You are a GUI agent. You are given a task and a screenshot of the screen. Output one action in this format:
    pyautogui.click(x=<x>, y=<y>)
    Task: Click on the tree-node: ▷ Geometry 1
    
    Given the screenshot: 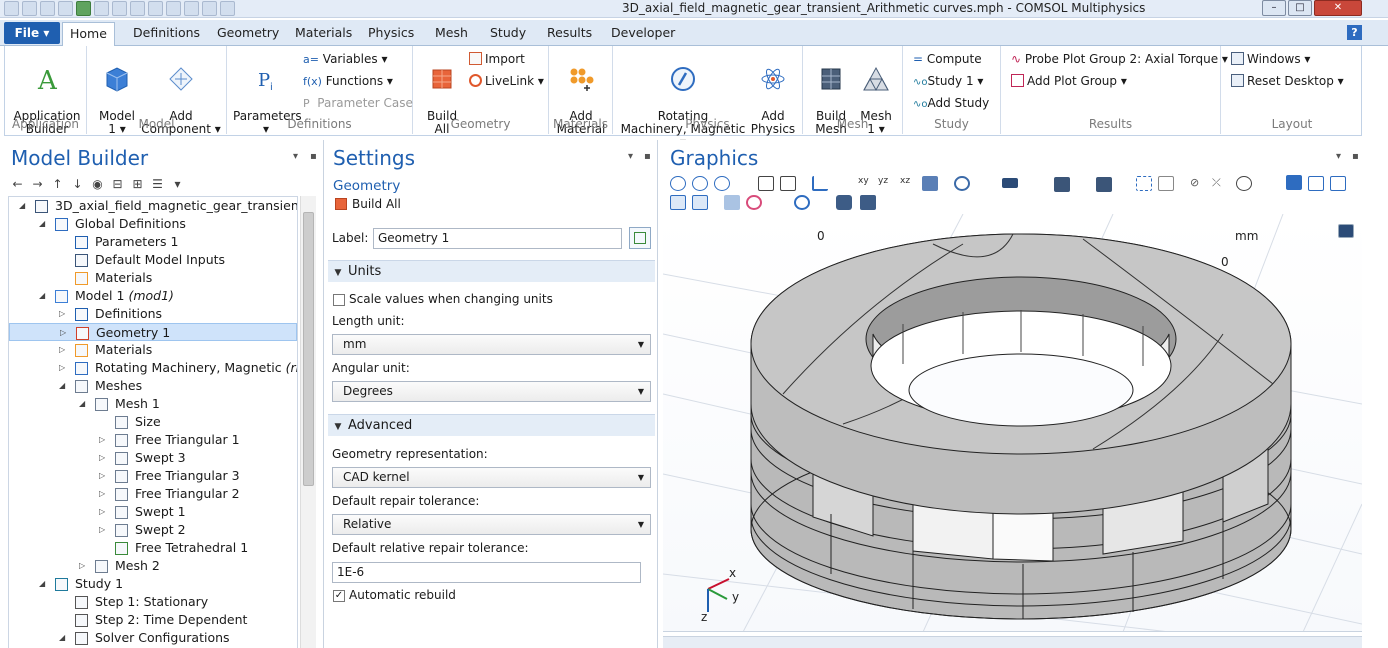 What is the action you would take?
    pyautogui.click(x=153, y=332)
    